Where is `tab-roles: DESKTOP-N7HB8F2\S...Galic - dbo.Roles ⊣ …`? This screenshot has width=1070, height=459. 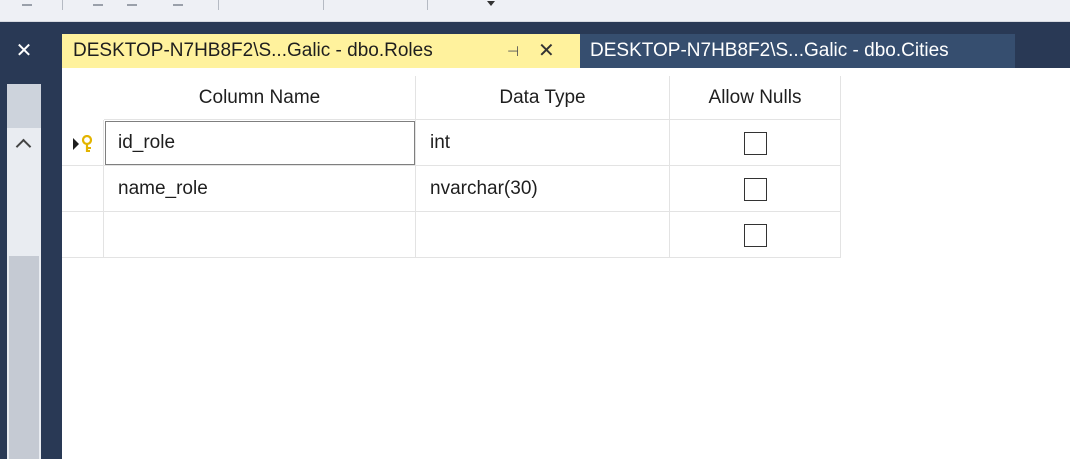
tab-roles: DESKTOP-N7HB8F2\S...Galic - dbo.Roles ⊣ … is located at coordinates (321, 51).